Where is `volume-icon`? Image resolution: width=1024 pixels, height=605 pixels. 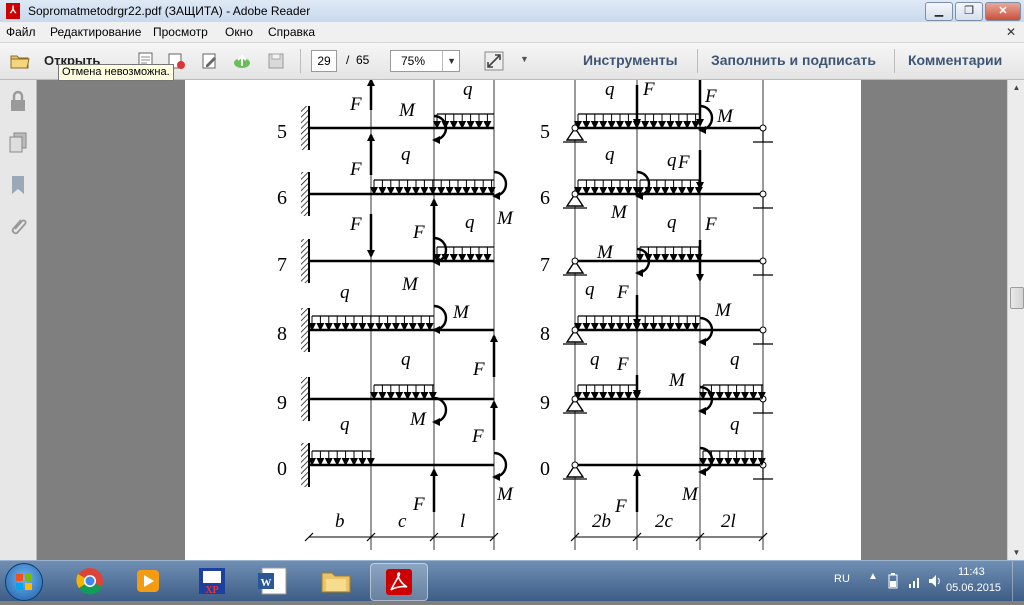
volume-icon is located at coordinates (935, 581).